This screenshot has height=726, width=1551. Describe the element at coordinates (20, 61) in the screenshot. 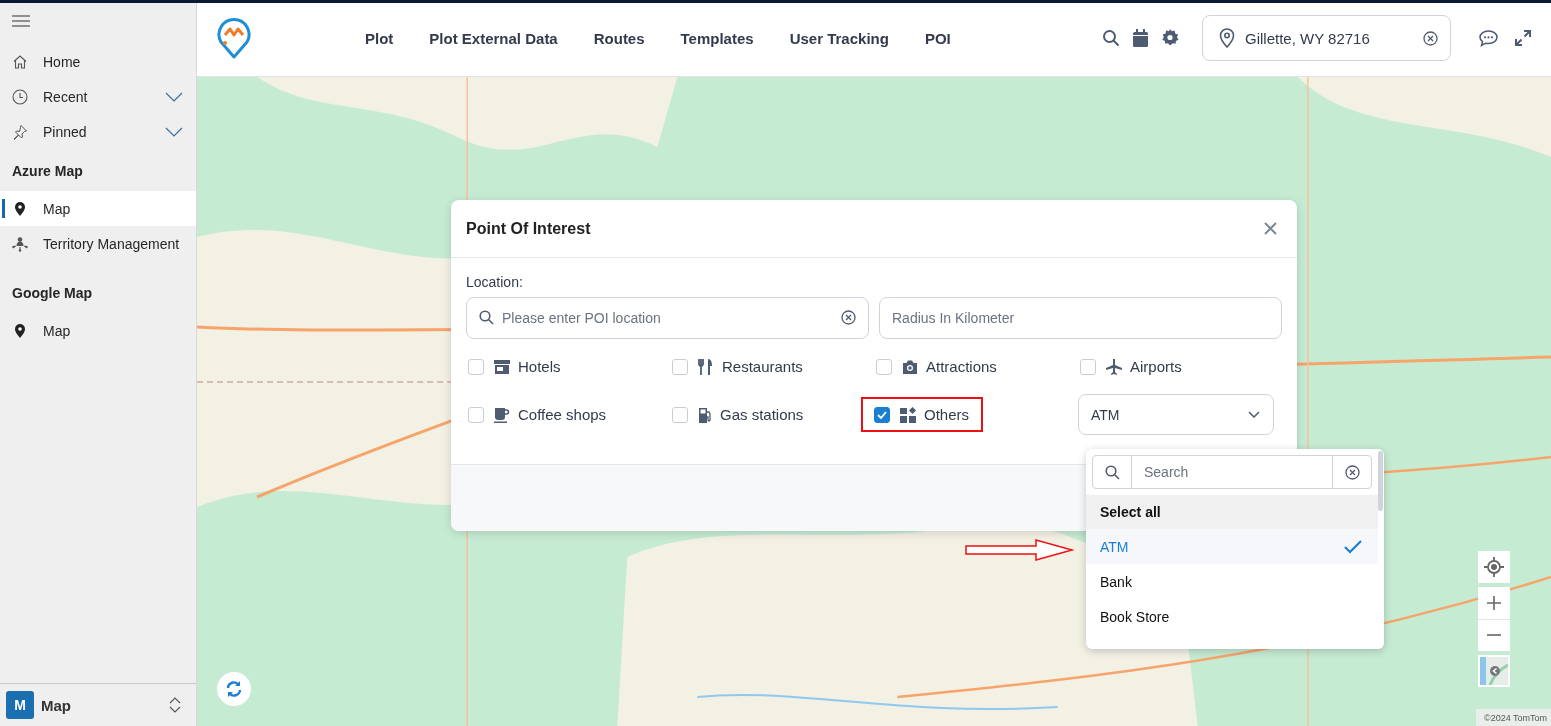

I see `home-icon` at that location.